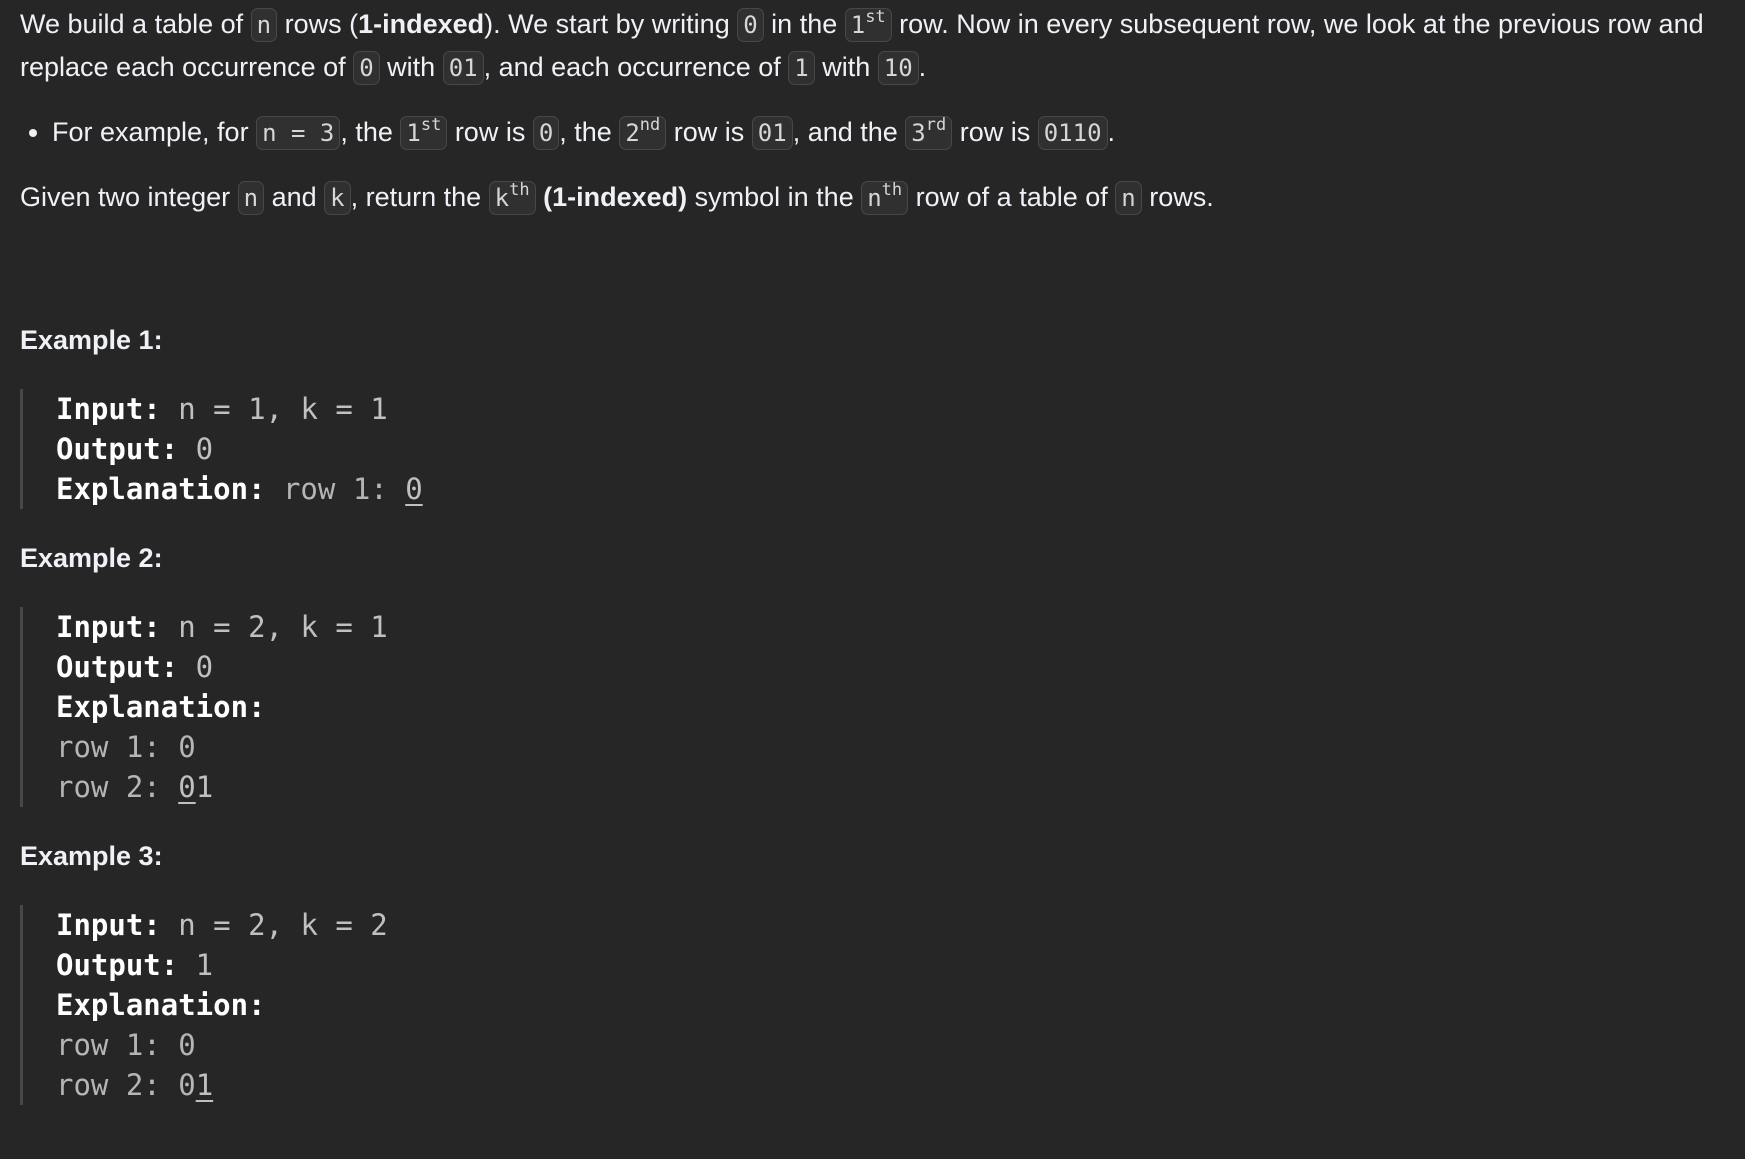  What do you see at coordinates (274, 409) in the screenshot?
I see `input-value: n = 1, k = 1` at bounding box center [274, 409].